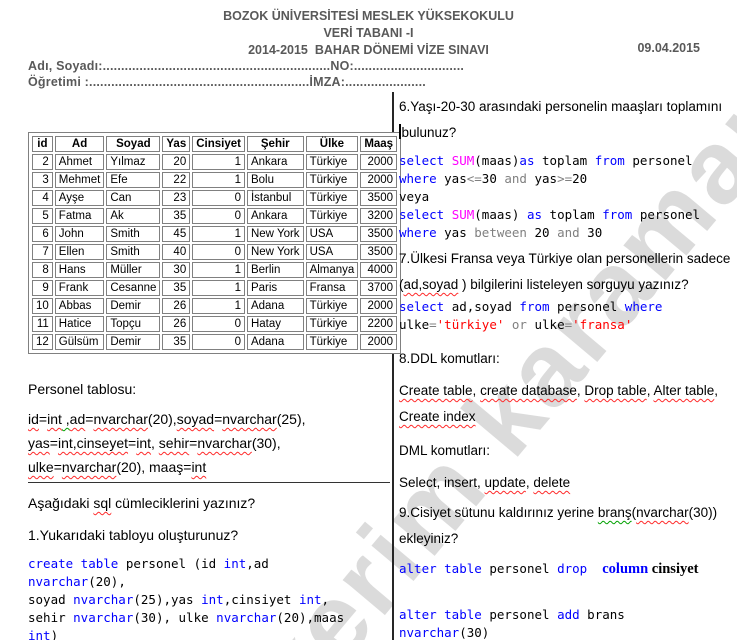 This screenshot has width=737, height=640. Describe the element at coordinates (154, 467) in the screenshot. I see `text-run: (20), maaş=` at that location.